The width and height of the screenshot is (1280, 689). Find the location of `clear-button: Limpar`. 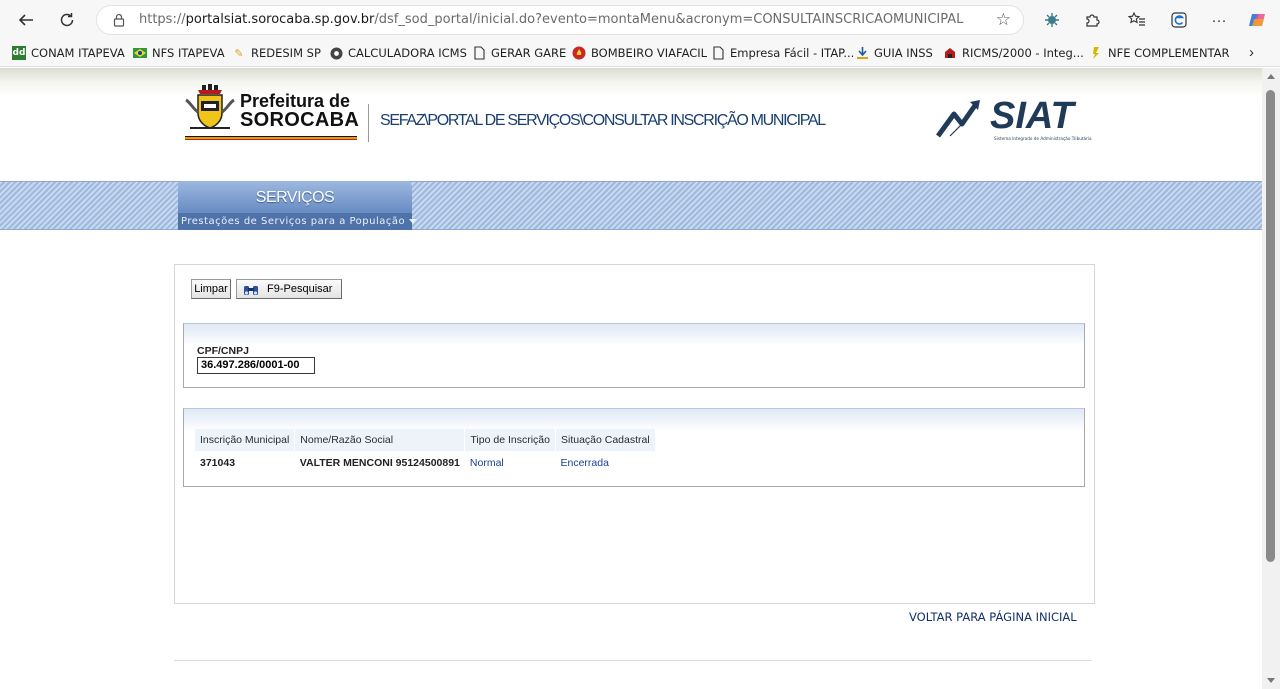

clear-button: Limpar is located at coordinates (211, 289).